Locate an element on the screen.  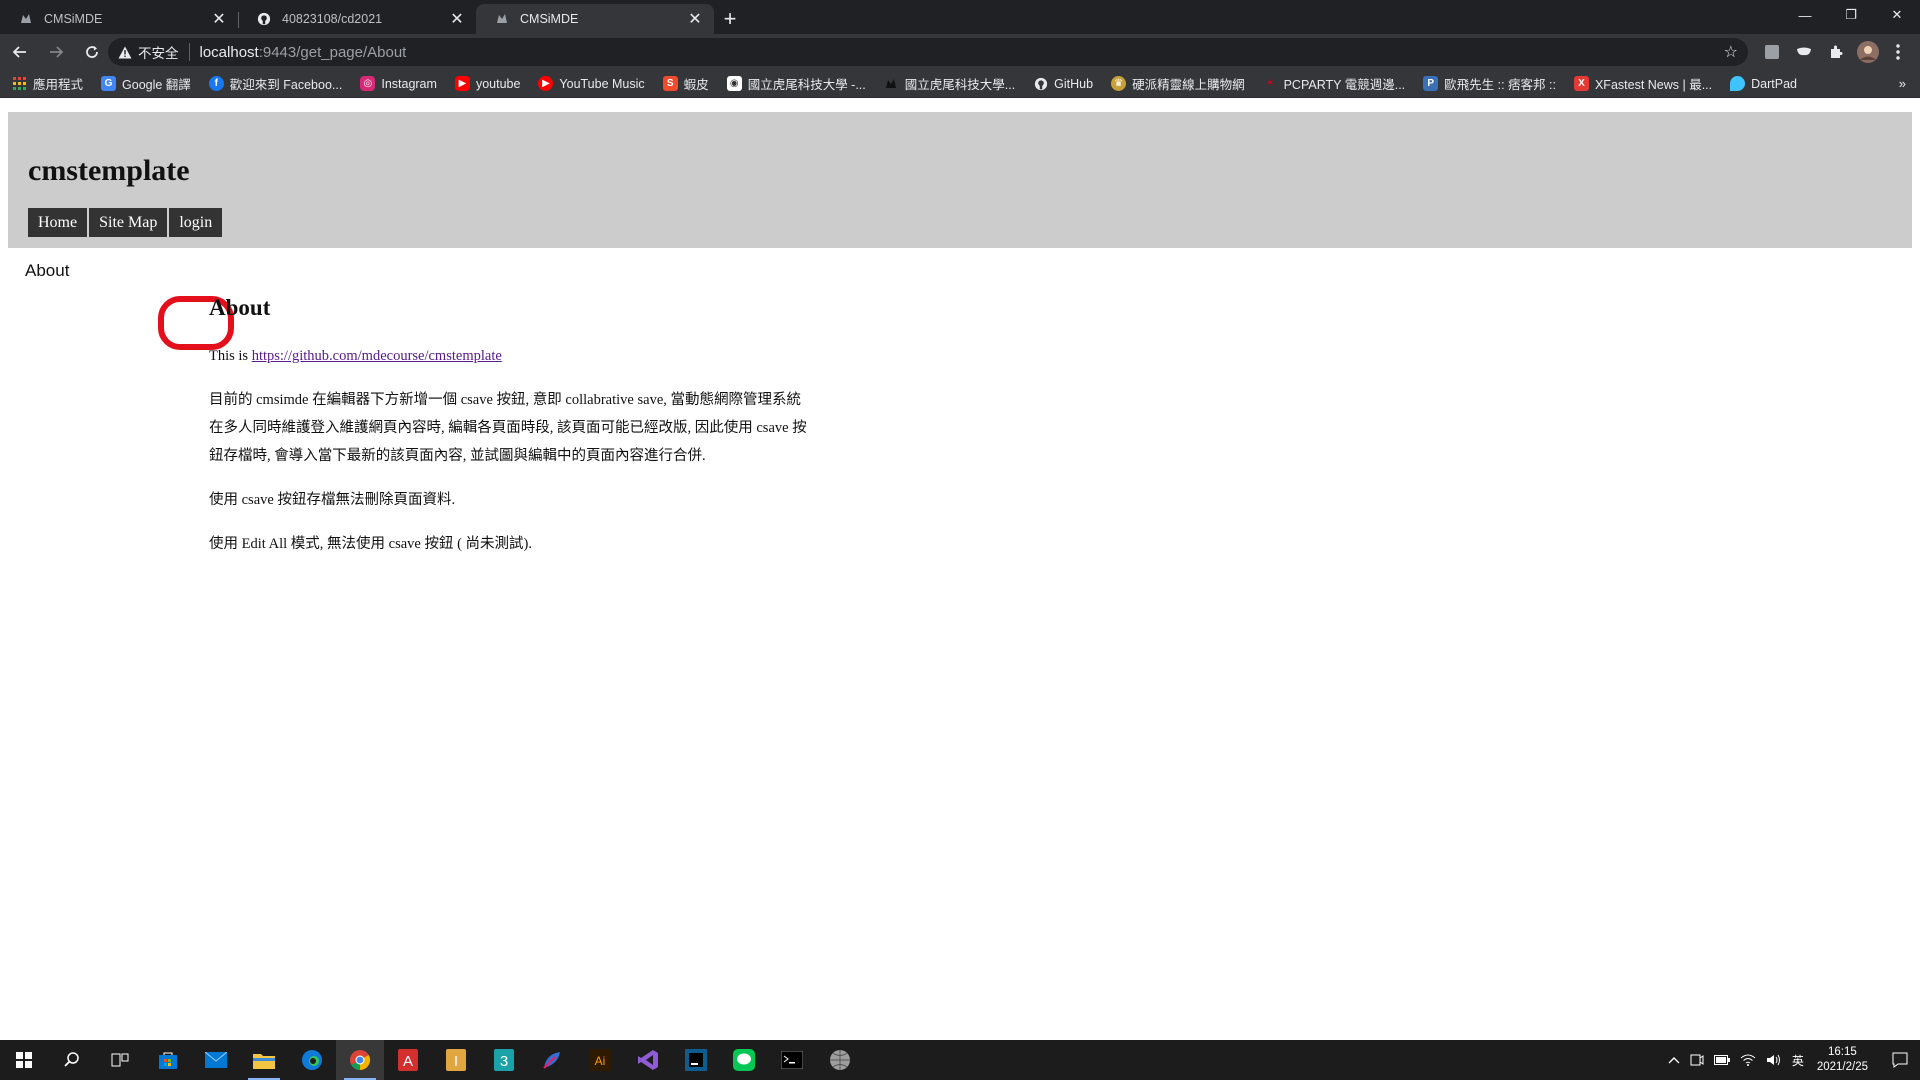
search-icon is located at coordinates (72, 1060).